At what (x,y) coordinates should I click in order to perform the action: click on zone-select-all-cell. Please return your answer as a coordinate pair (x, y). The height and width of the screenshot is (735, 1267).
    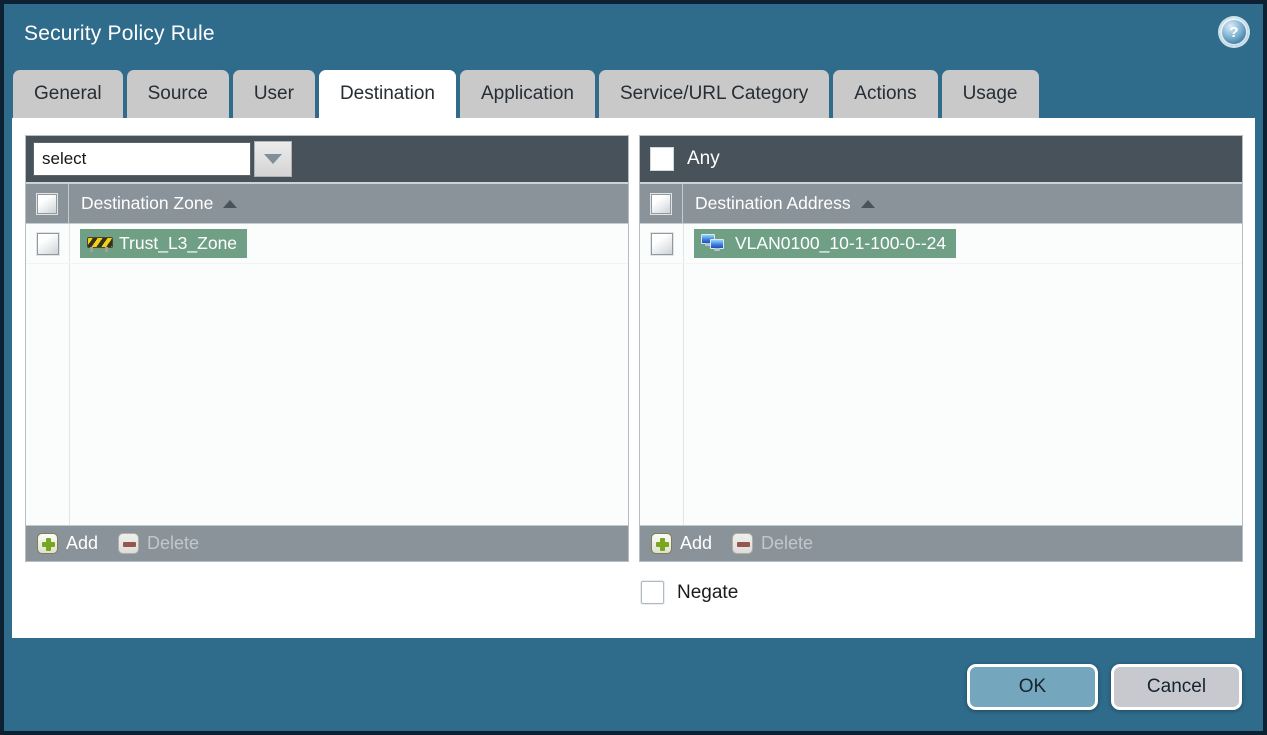
    Looking at the image, I should click on (47, 203).